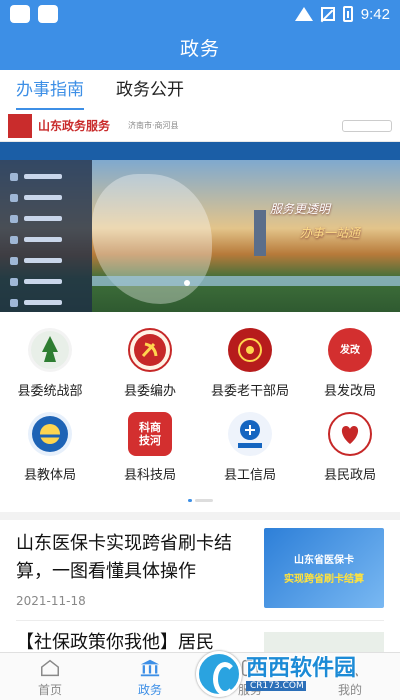 The image size is (400, 700). What do you see at coordinates (375, 14) in the screenshot?
I see `status-time: 9:42` at bounding box center [375, 14].